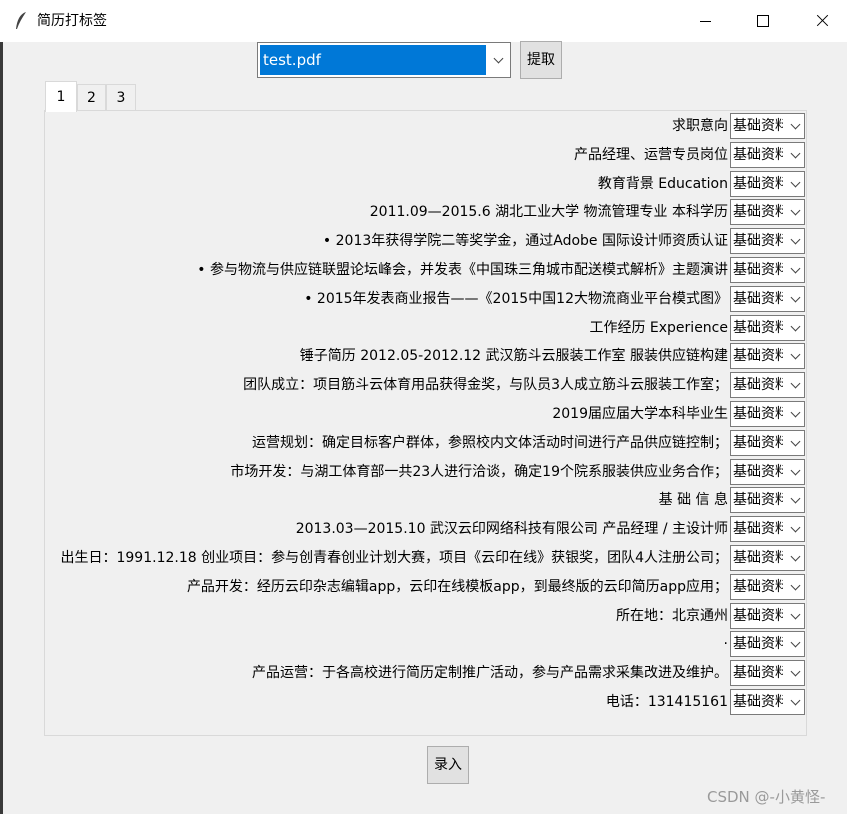 This screenshot has width=847, height=814. Describe the element at coordinates (425, 414) in the screenshot. I see `list-item: 2019届应届大学本科毕业生基础资料` at that location.